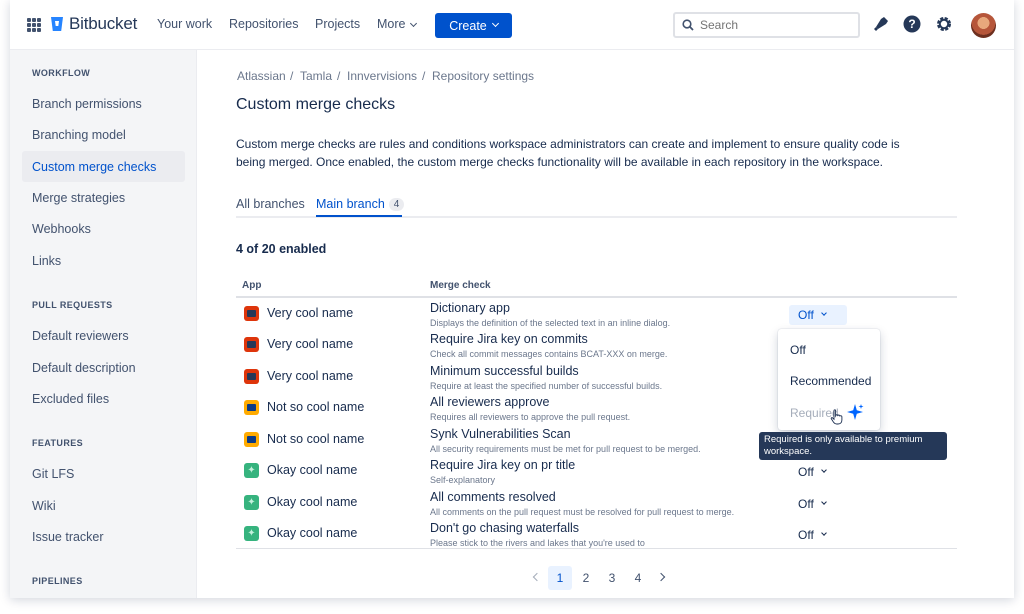 The height and width of the screenshot is (614, 1024). Describe the element at coordinates (103, 103) in the screenshot. I see `sidebar-item-branch-permissions: Branch permissions` at that location.